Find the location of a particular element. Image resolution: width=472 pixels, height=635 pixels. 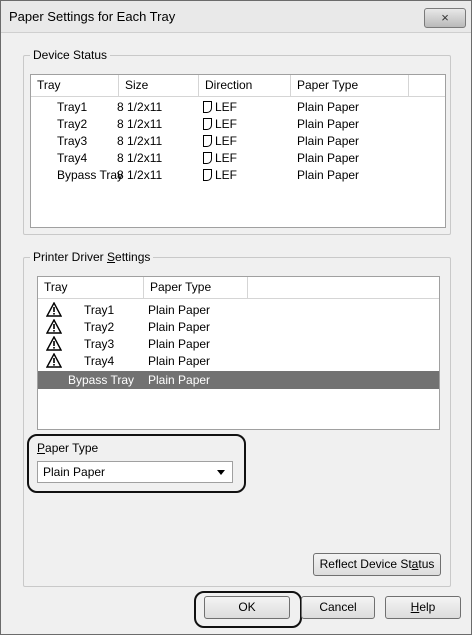

table-row: Tray3 8 1/2x11 LEF Plain Paper is located at coordinates (238, 141).